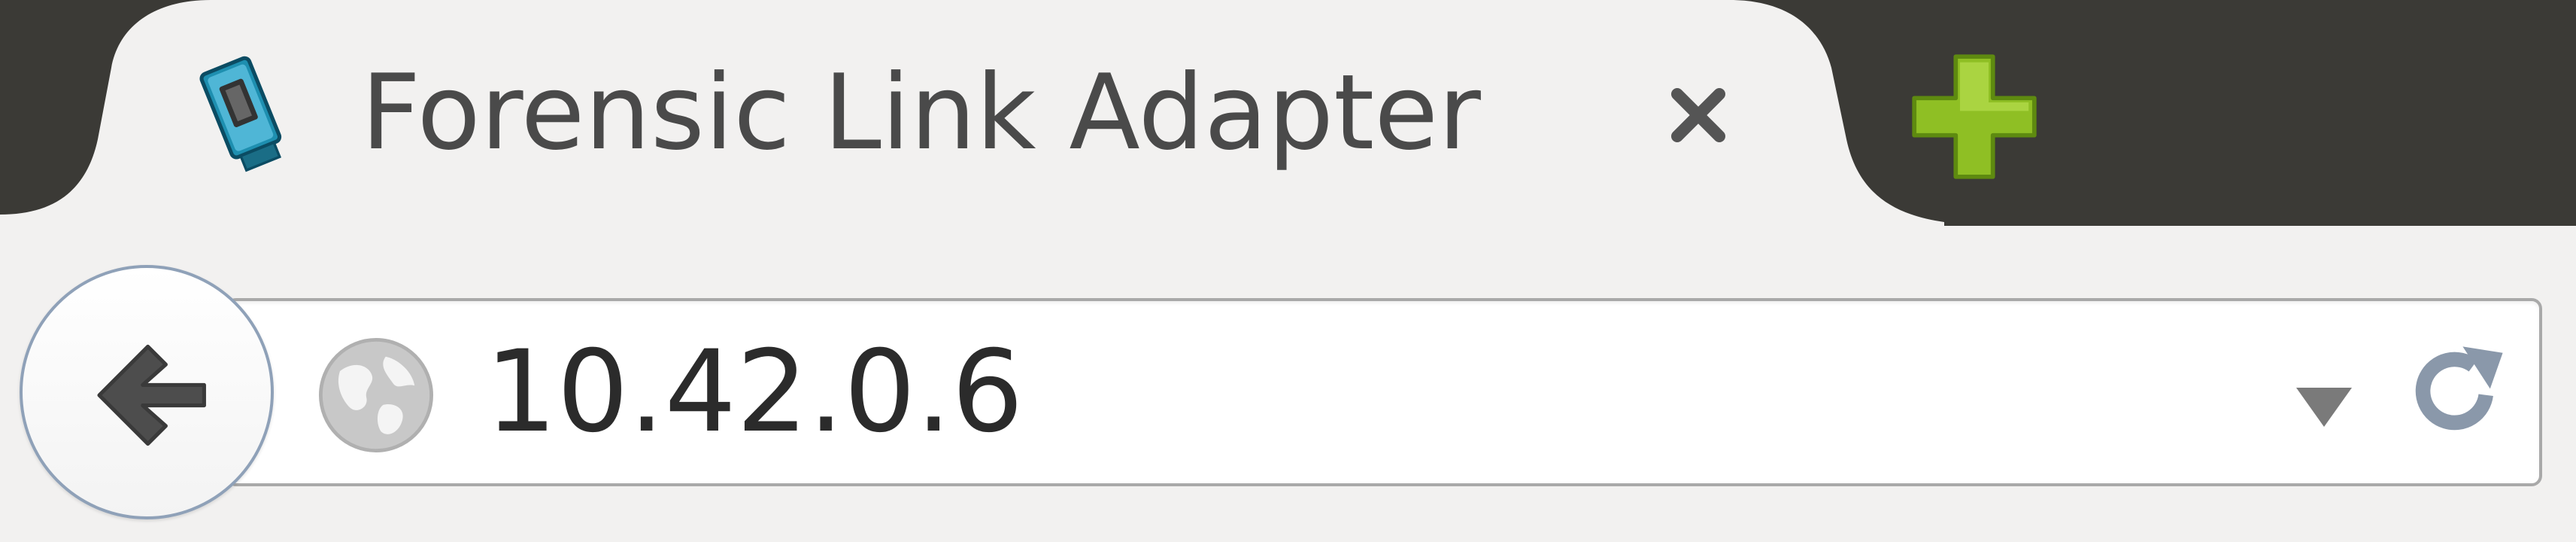 Image resolution: width=2576 pixels, height=542 pixels. I want to click on globe-icon, so click(376, 395).